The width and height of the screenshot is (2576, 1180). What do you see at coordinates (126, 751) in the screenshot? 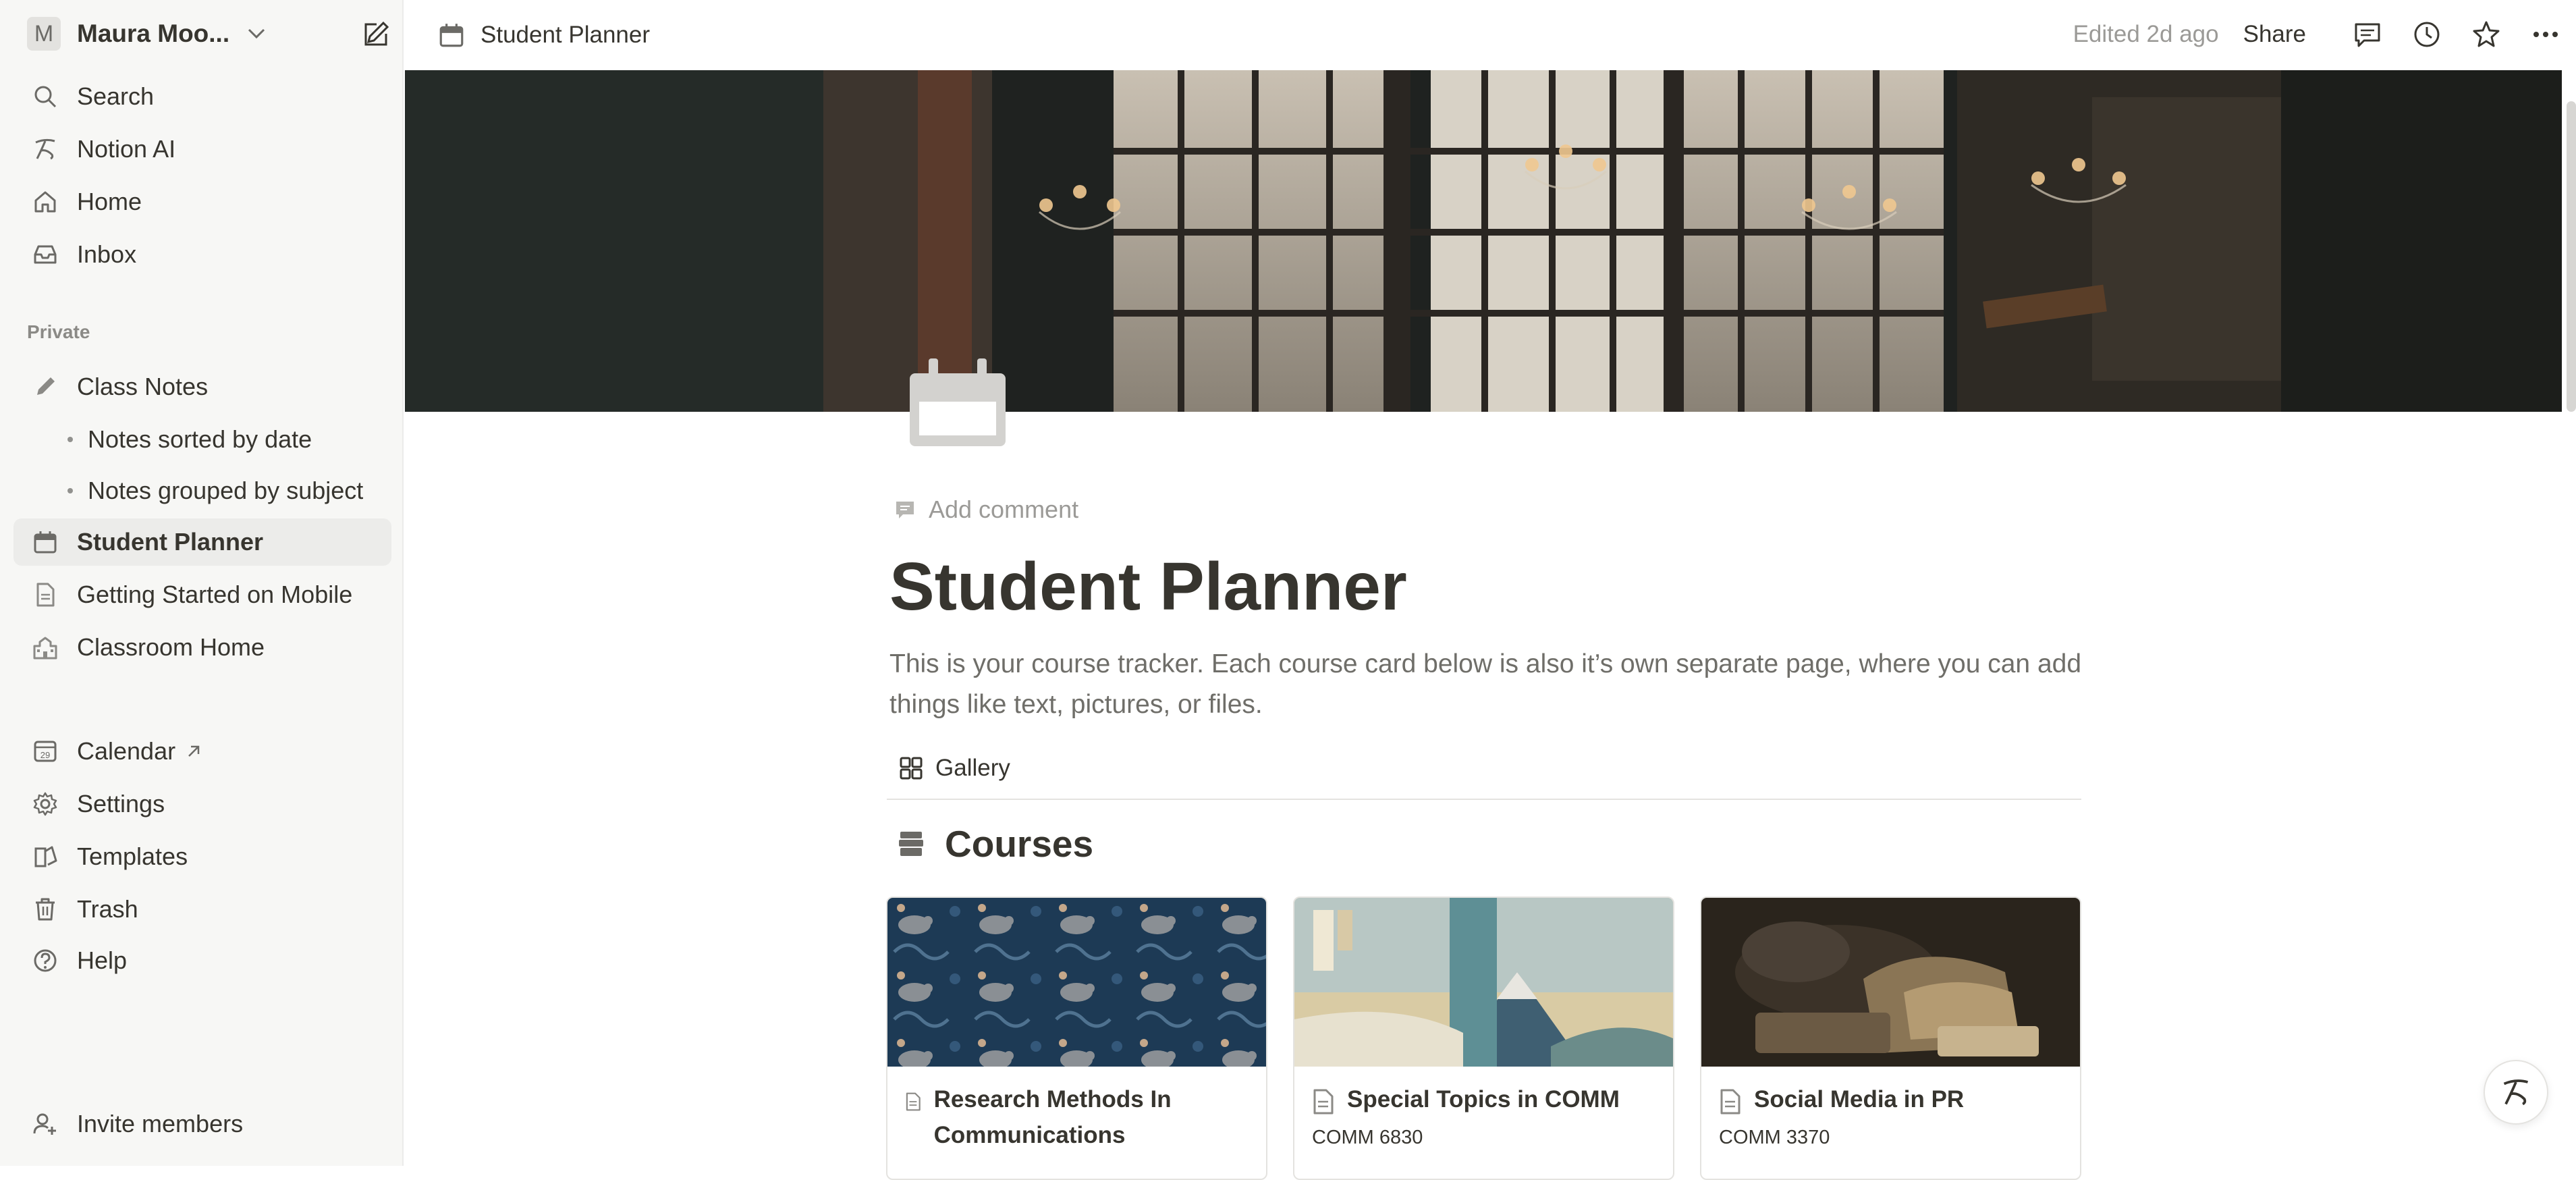
I see `sidebar-item-label: Calendar` at bounding box center [126, 751].